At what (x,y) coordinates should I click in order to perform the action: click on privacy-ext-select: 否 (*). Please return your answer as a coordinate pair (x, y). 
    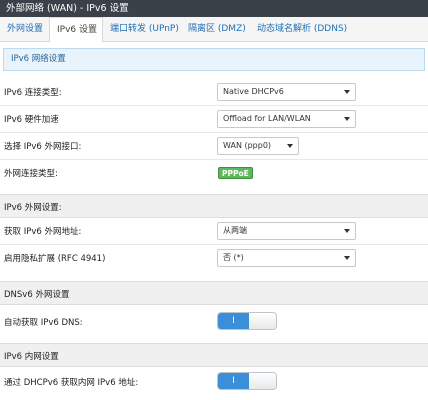
    Looking at the image, I should click on (286, 258).